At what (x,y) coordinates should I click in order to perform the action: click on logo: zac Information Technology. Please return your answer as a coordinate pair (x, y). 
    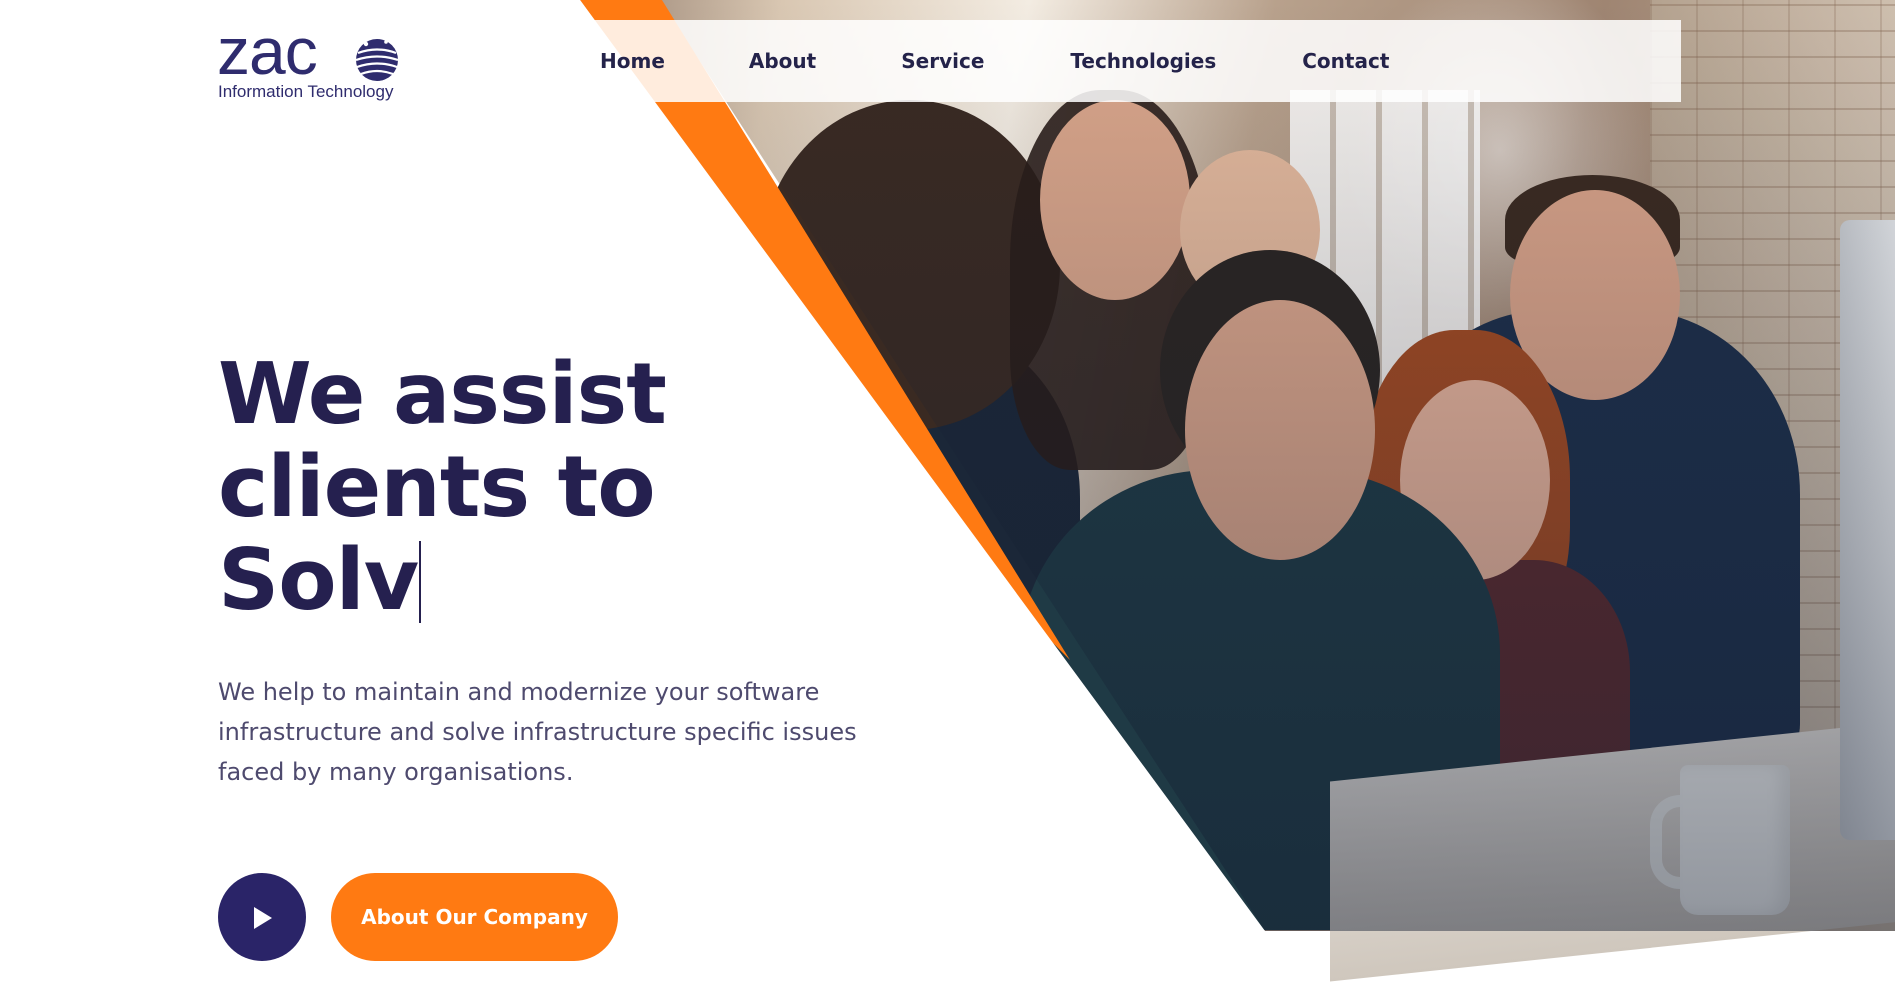
    Looking at the image, I should click on (317, 61).